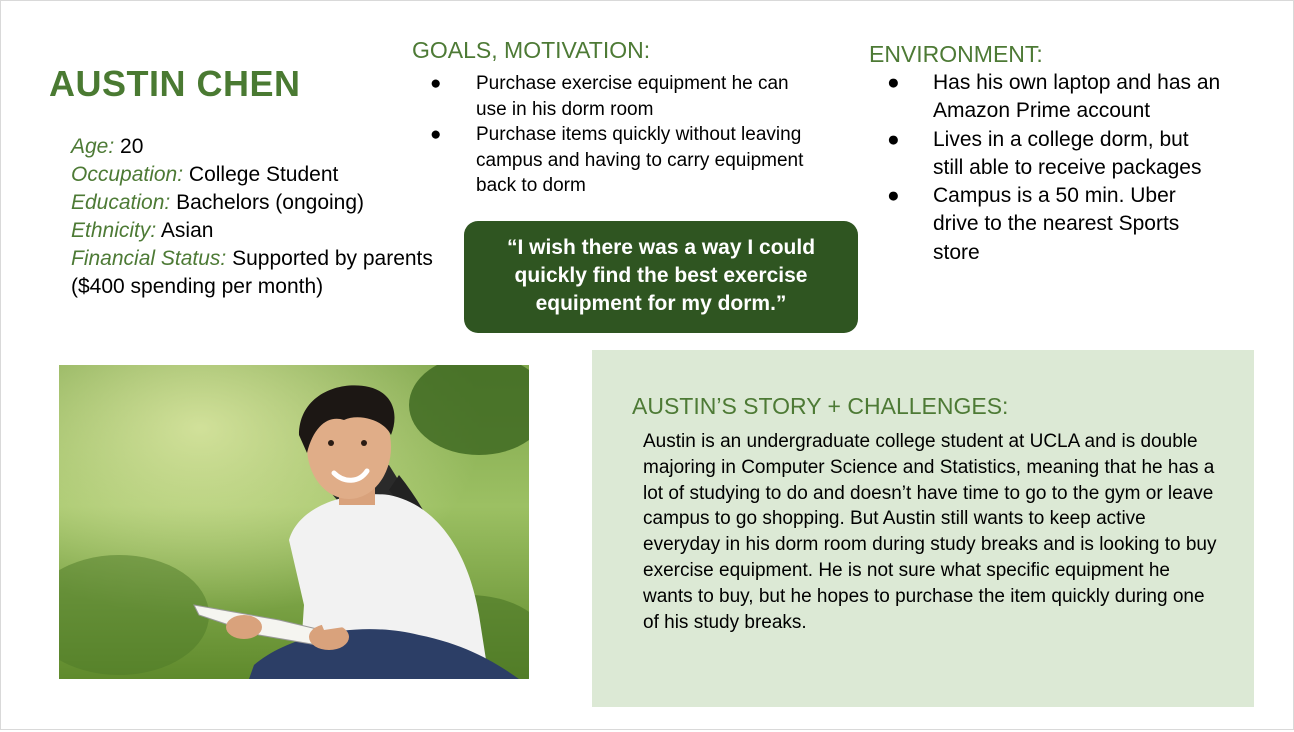  I want to click on persona-name: AUSTIN CHEN, so click(175, 83).